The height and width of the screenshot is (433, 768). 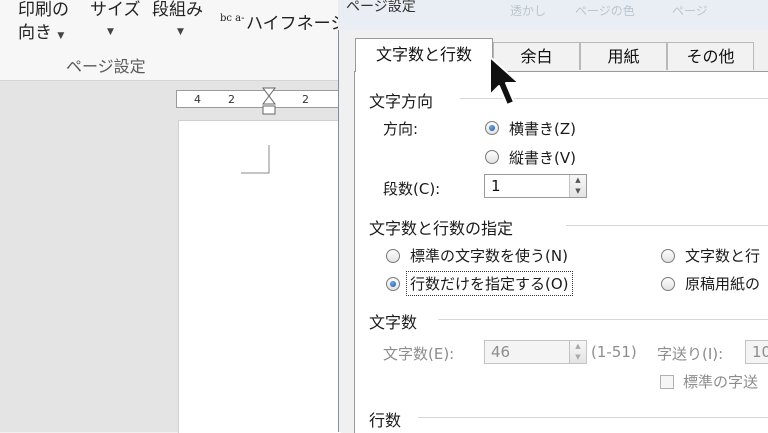 I want to click on radio-vertical-label: 縦書き(V), so click(x=542, y=157).